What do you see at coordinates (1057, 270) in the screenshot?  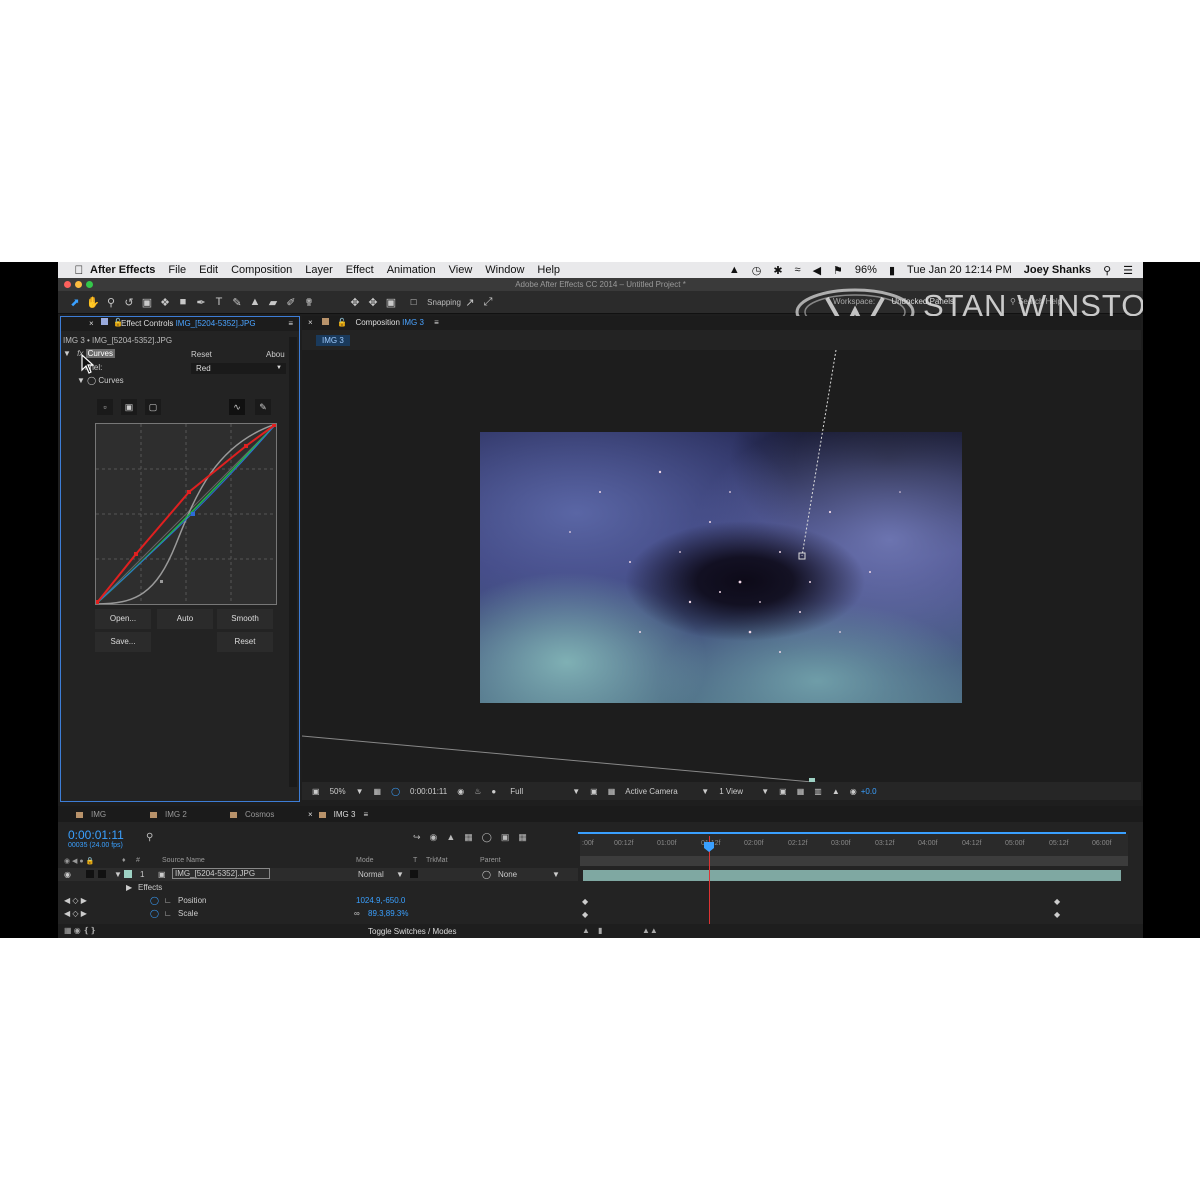 I see `user-name: Joey Shanks` at bounding box center [1057, 270].